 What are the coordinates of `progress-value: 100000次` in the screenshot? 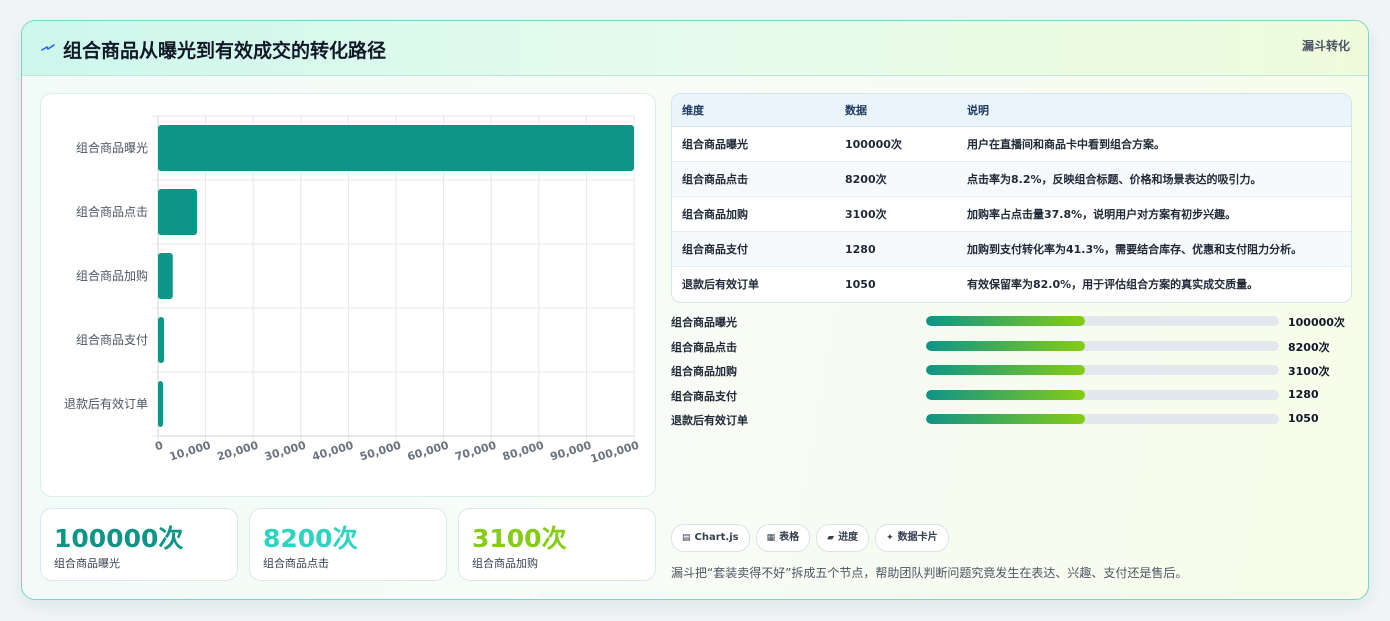 It's located at (1316, 322).